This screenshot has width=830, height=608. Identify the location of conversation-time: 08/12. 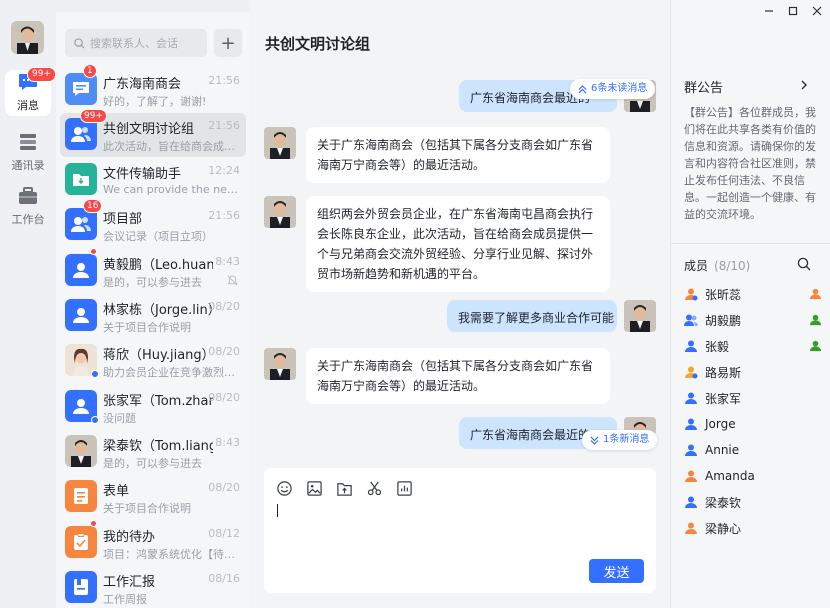
(224, 533).